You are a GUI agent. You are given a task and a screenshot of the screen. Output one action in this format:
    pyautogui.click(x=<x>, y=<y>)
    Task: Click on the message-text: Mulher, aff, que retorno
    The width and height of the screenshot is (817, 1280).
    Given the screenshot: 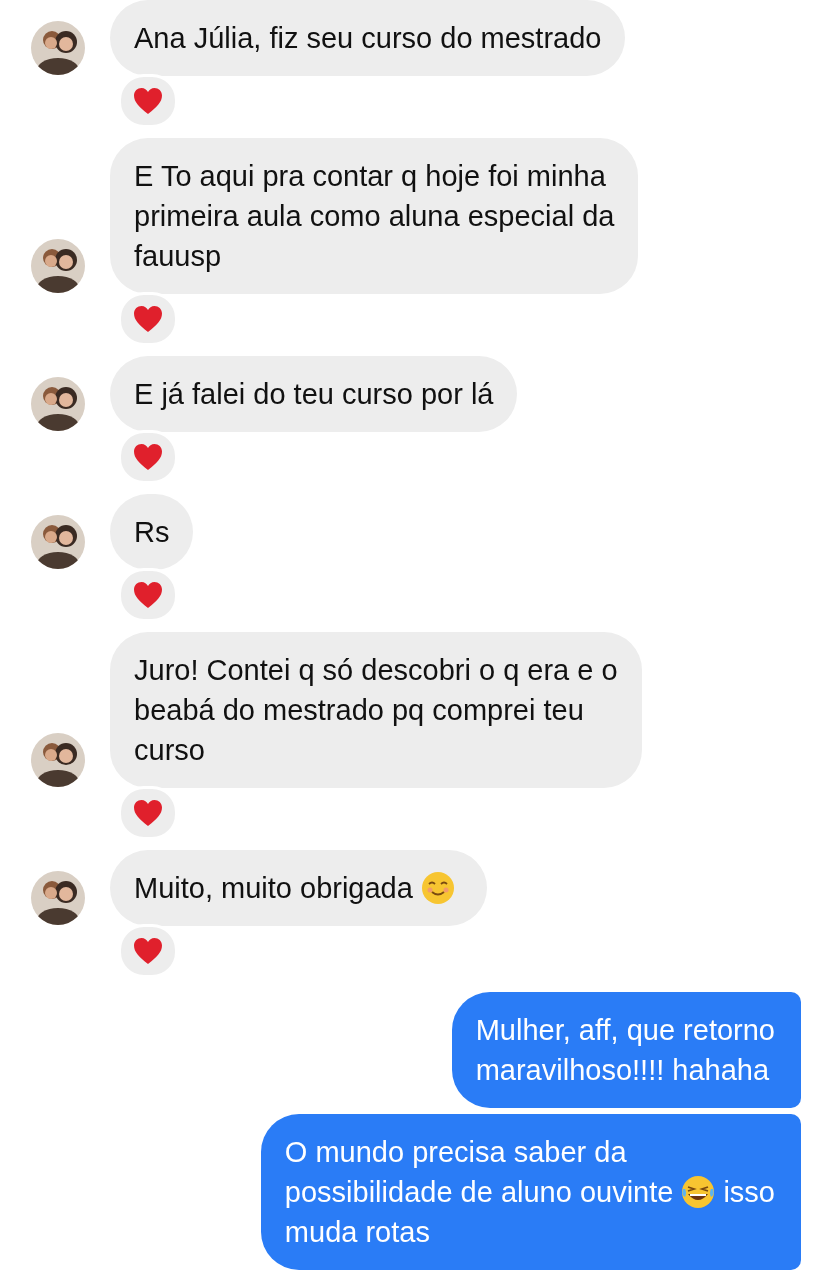 What is the action you would take?
    pyautogui.click(x=625, y=1030)
    